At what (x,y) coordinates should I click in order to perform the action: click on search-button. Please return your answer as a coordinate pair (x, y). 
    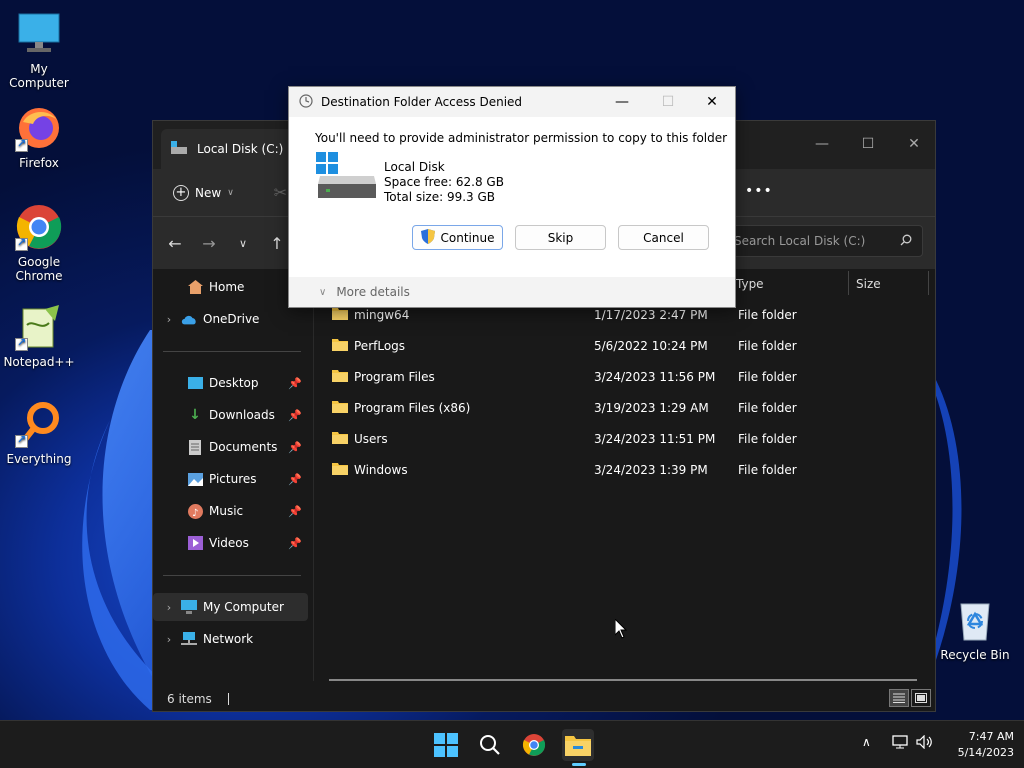
    Looking at the image, I should click on (490, 745).